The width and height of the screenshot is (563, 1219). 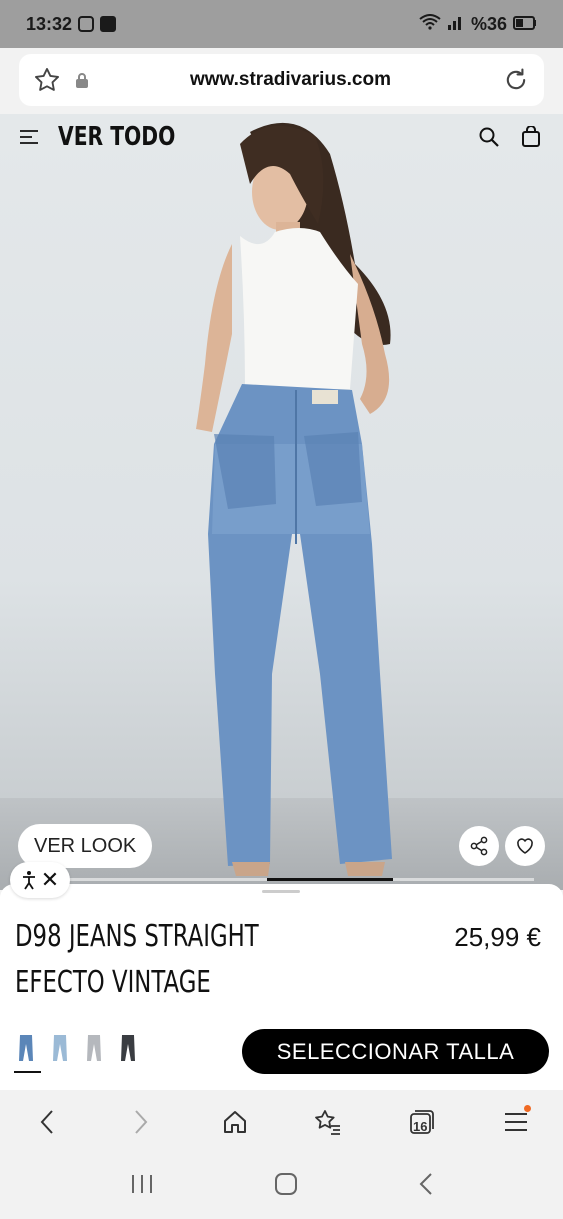 I want to click on battery-percent: %36, so click(x=488, y=23).